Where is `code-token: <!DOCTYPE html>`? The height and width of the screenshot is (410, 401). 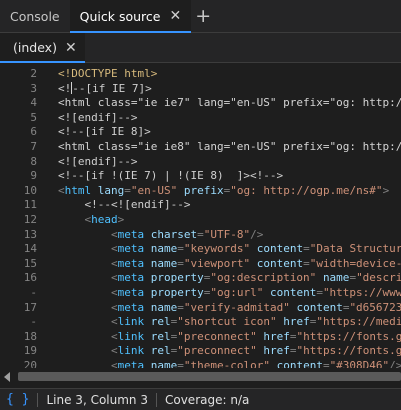
code-token: <!DOCTYPE html> is located at coordinates (108, 73).